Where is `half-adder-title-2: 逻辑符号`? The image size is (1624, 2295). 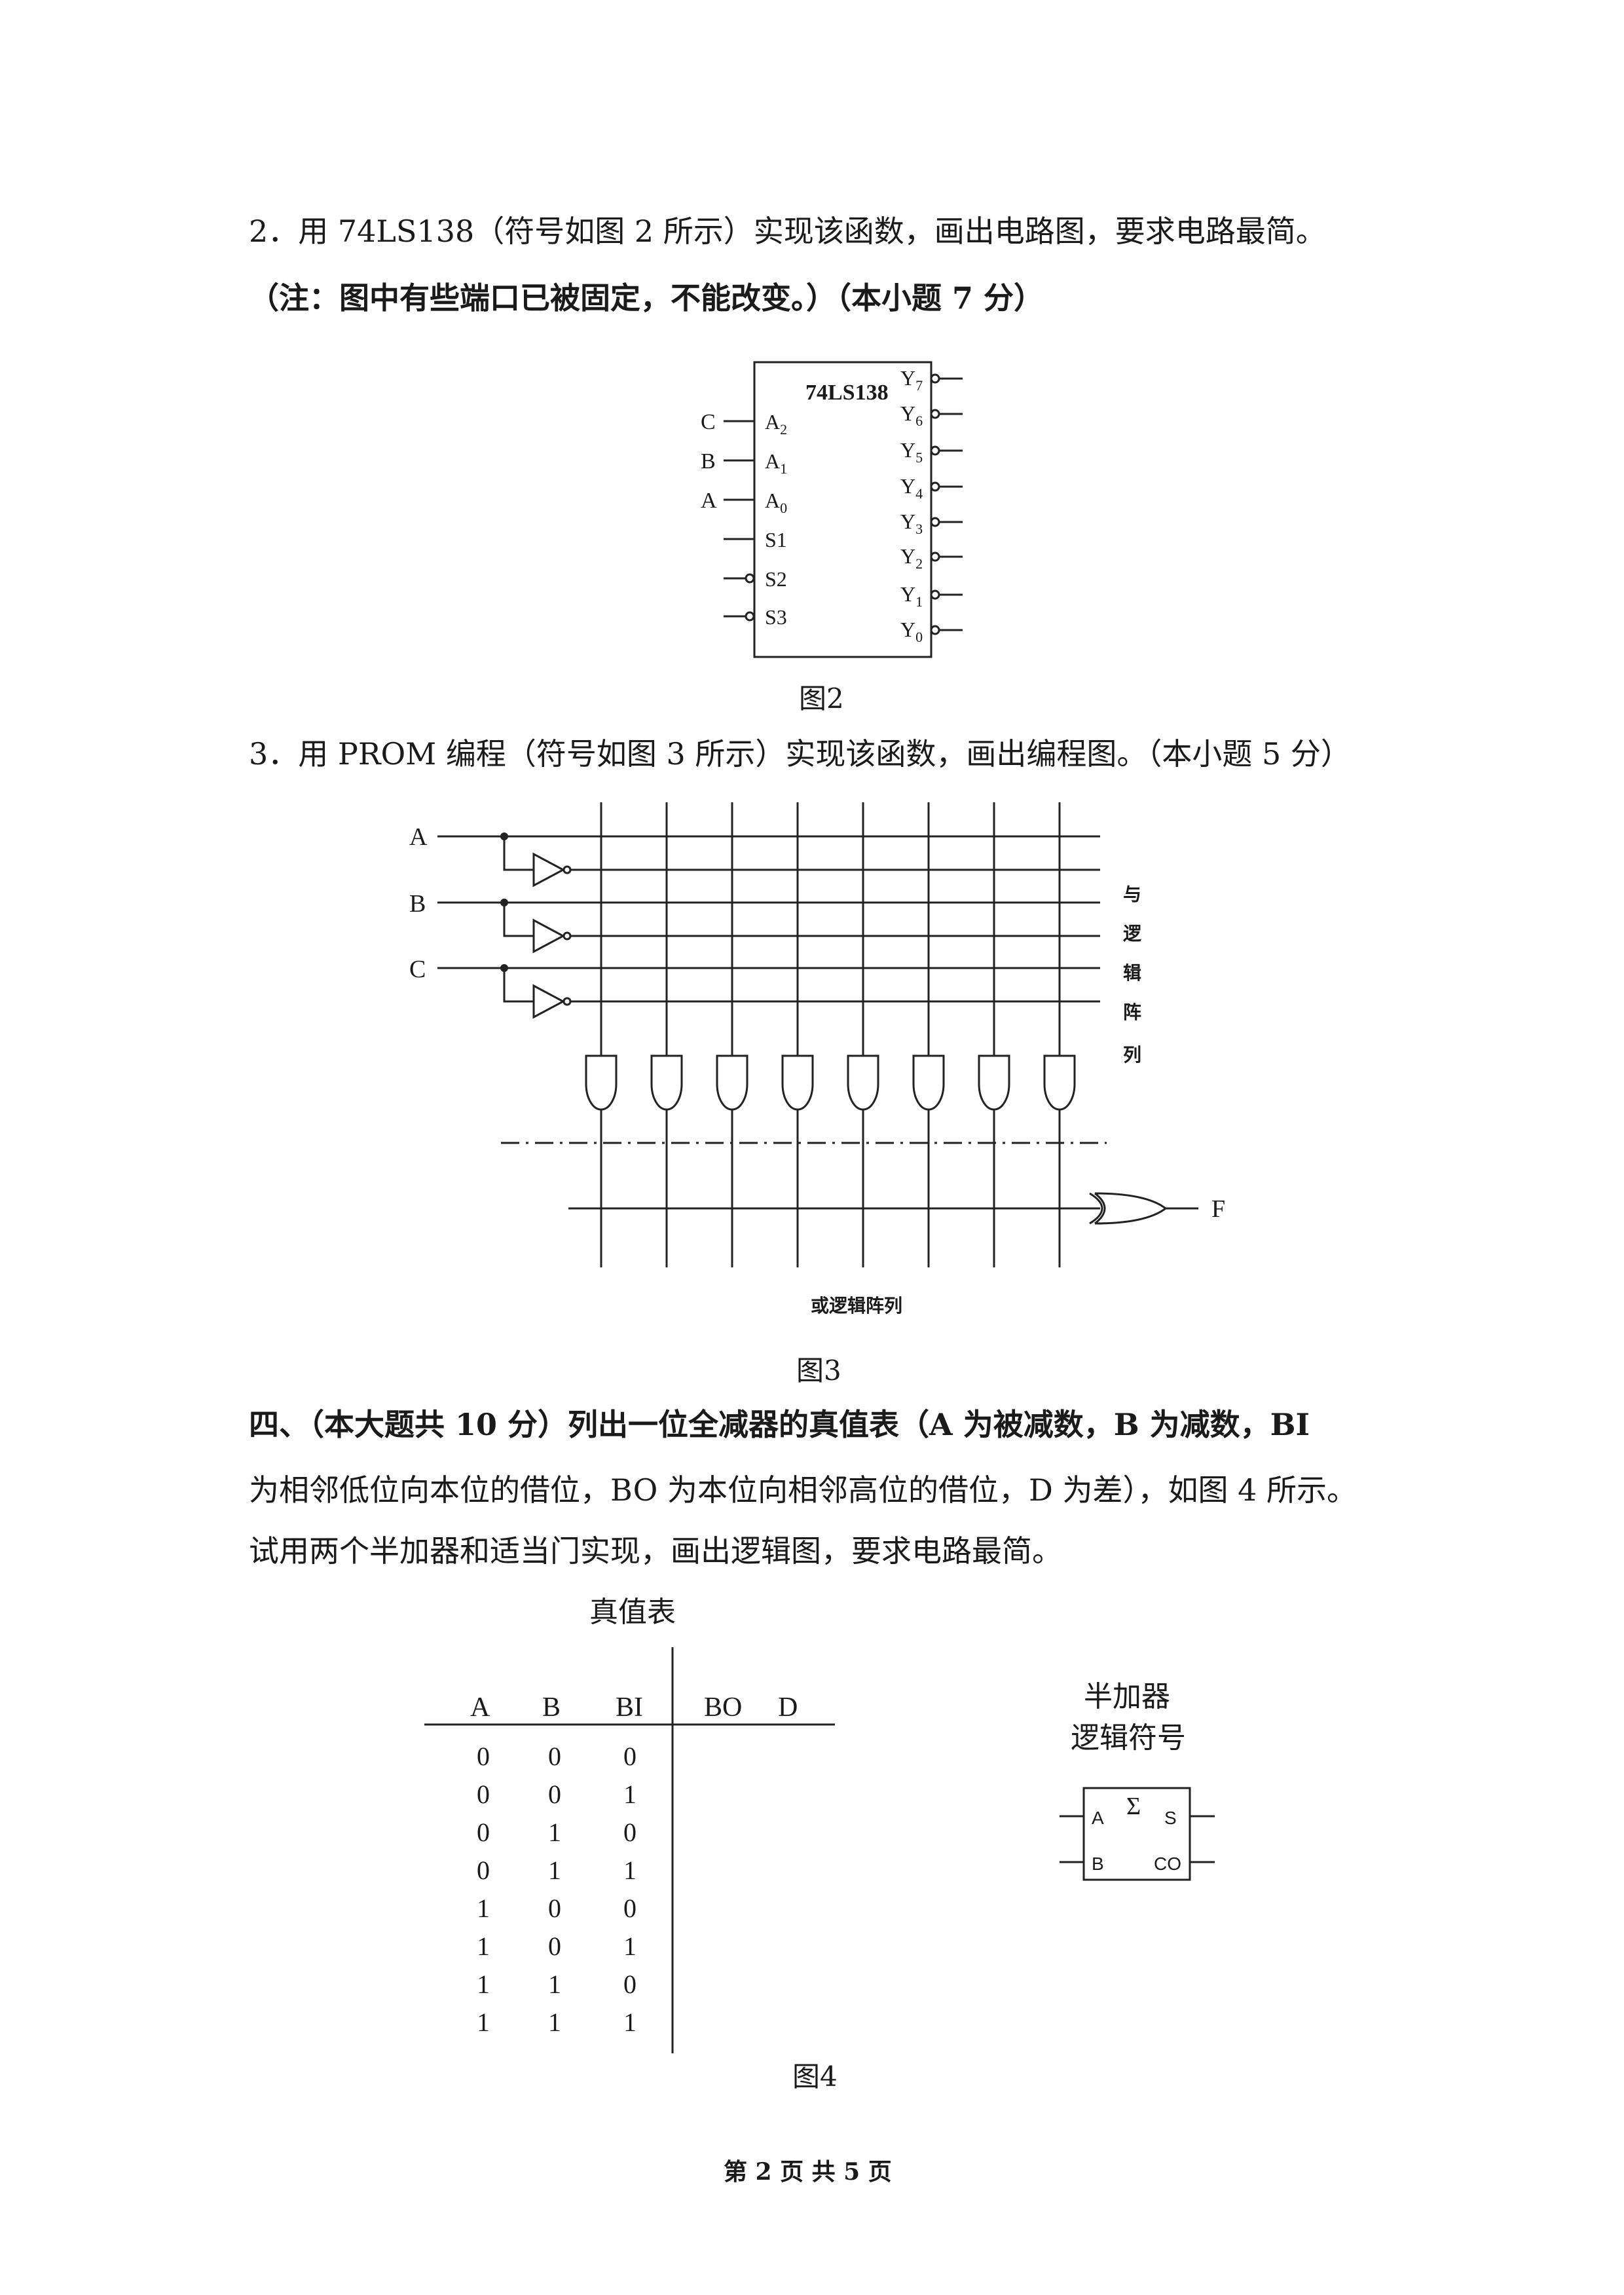
half-adder-title-2: 逻辑符号 is located at coordinates (1128, 1738).